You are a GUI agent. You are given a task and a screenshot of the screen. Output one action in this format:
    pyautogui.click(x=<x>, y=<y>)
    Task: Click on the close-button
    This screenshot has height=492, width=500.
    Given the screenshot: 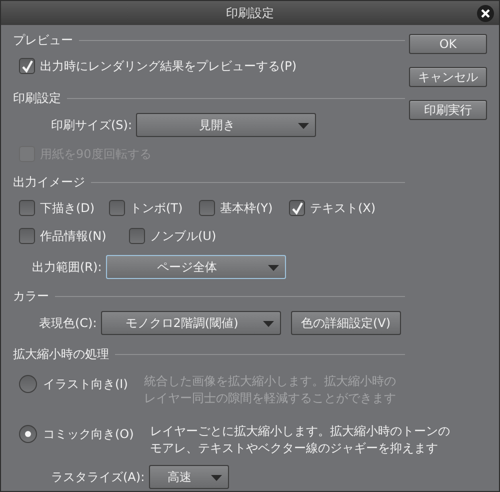 What is the action you would take?
    pyautogui.click(x=485, y=13)
    